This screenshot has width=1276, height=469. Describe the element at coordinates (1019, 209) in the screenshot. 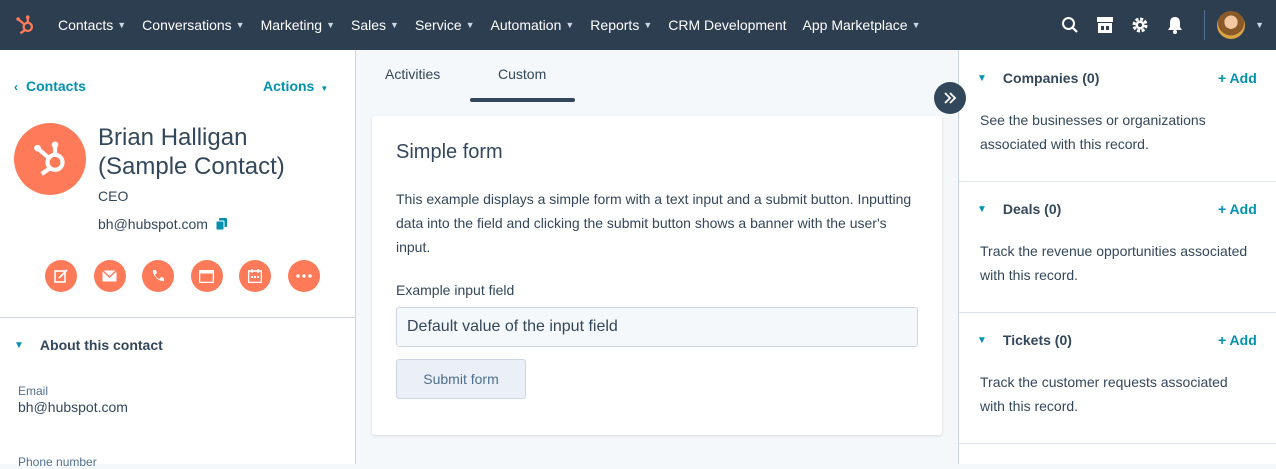

I see `deals-section-toggle: ▼ Deals (0)` at that location.